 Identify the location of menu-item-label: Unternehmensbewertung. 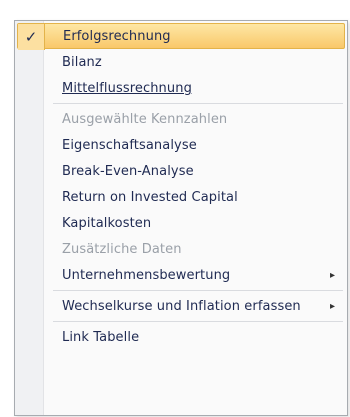
(146, 275).